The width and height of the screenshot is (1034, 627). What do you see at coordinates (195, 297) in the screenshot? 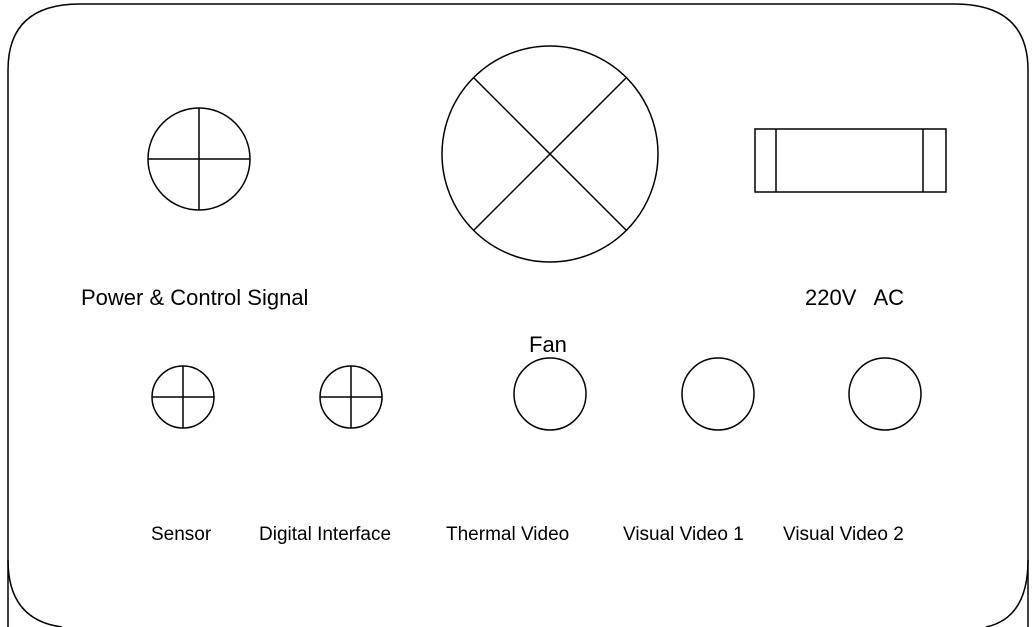
I see `power-control-label: Power & Control Signal` at bounding box center [195, 297].